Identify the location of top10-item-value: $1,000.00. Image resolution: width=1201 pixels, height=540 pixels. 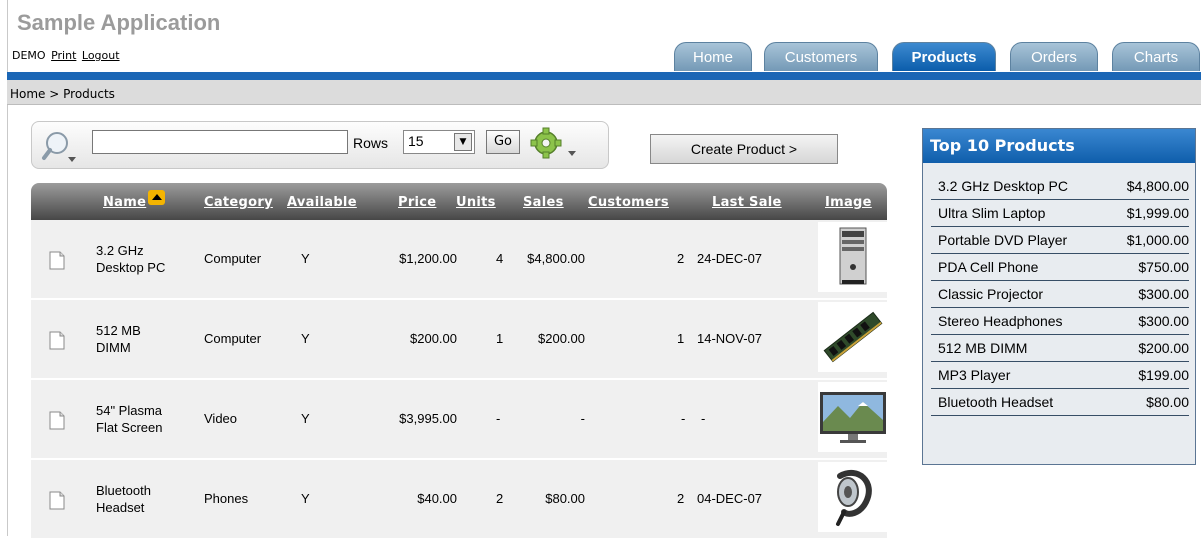
(1157, 240).